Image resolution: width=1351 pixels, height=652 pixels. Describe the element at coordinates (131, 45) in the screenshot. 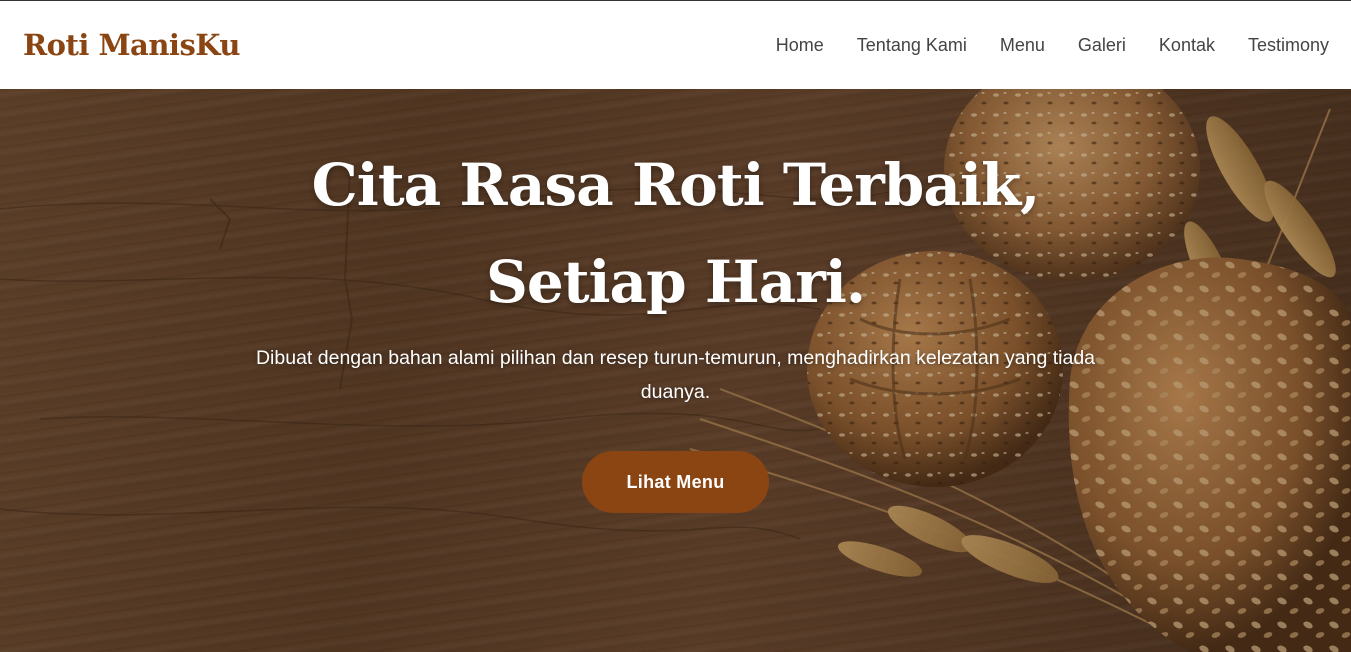

I see `brand-logo: Roti ManisKu` at that location.